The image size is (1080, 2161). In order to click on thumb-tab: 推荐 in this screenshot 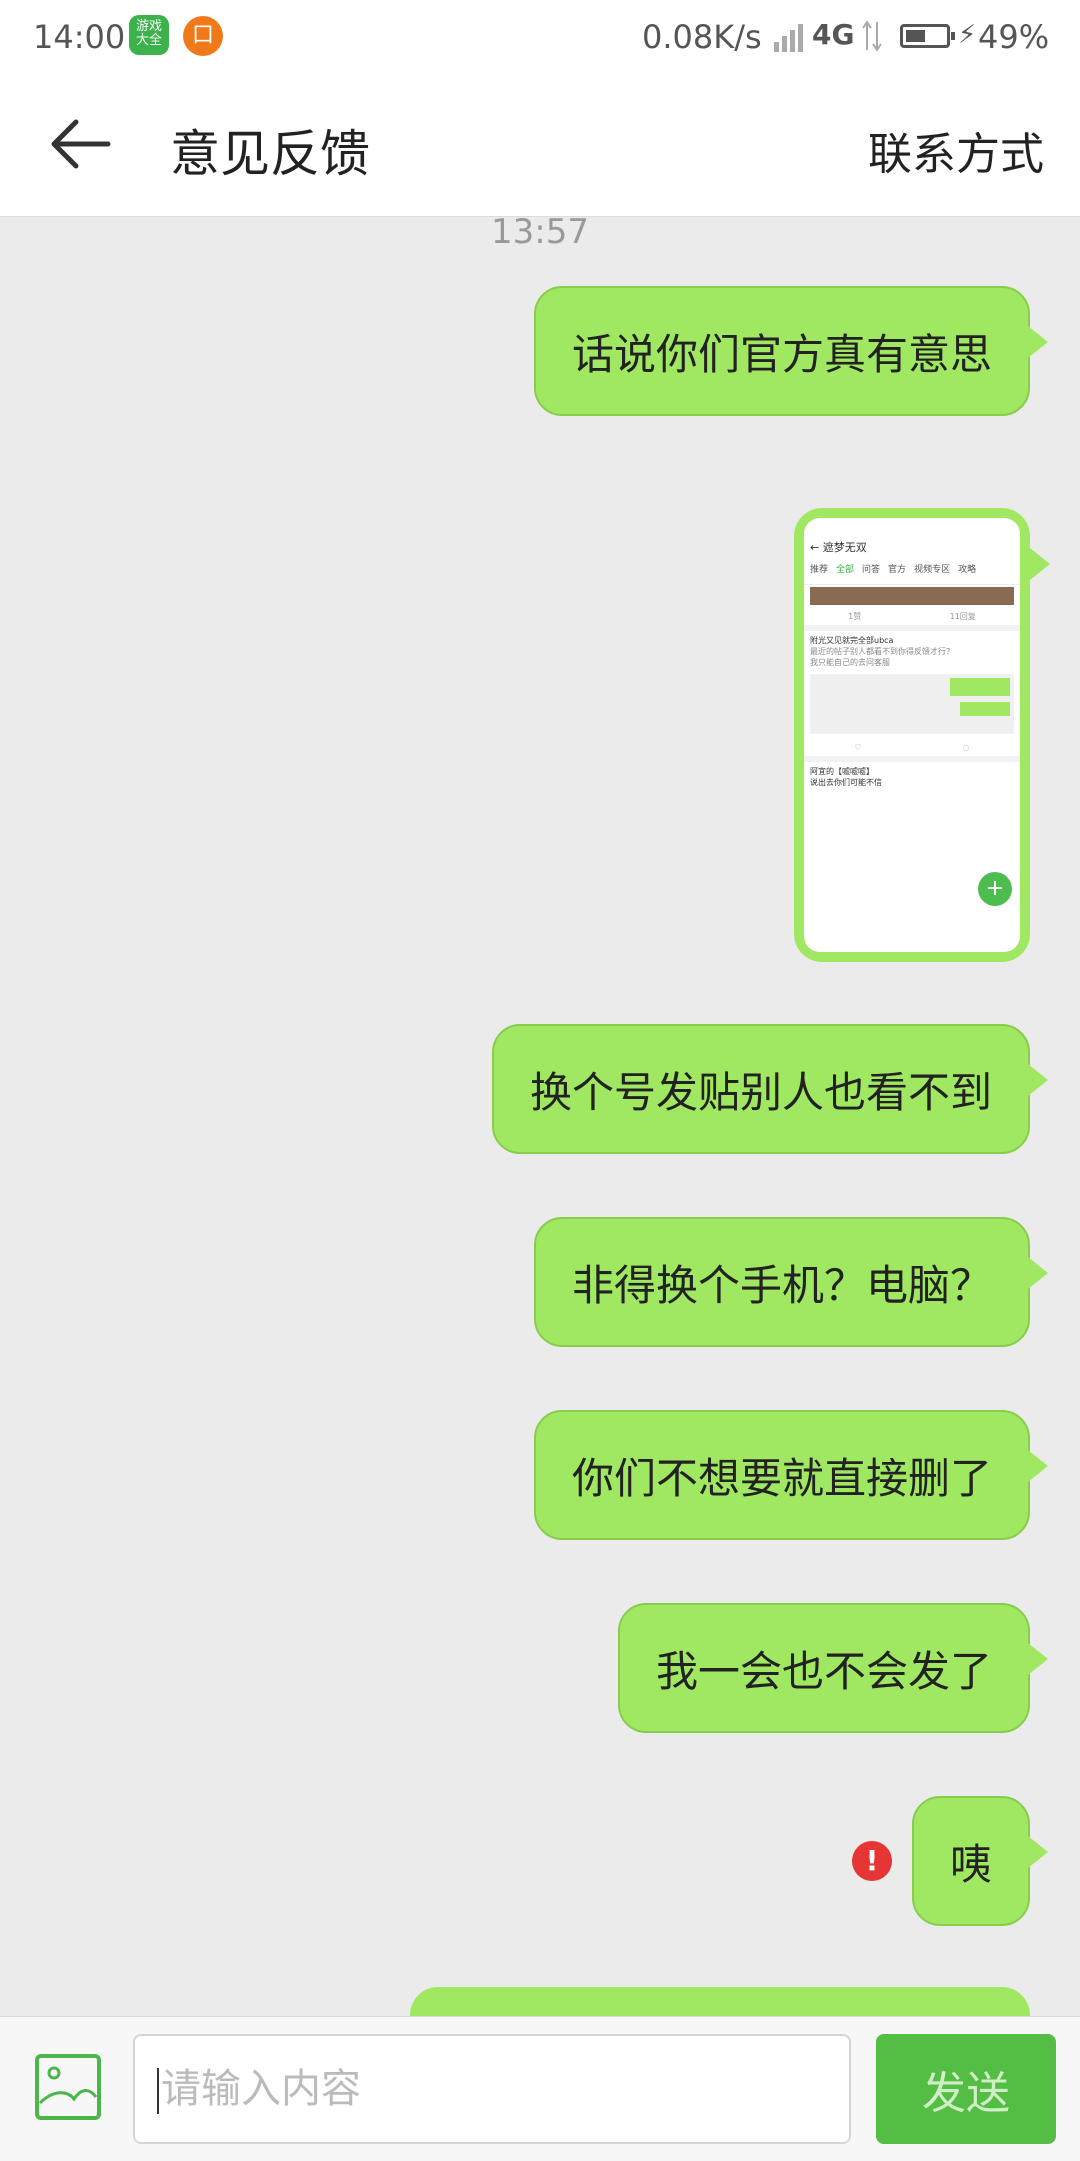, I will do `click(819, 570)`.